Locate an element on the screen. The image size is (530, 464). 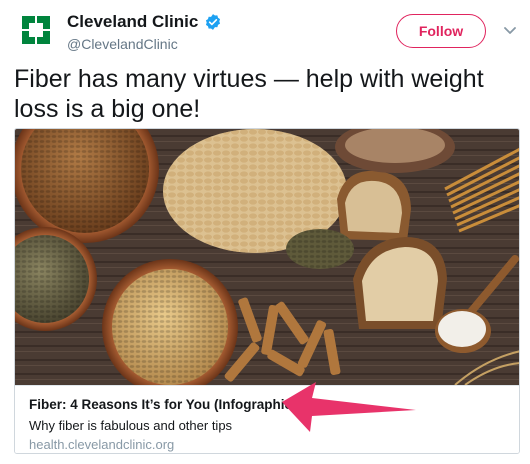
verified-badge-icon is located at coordinates (213, 22).